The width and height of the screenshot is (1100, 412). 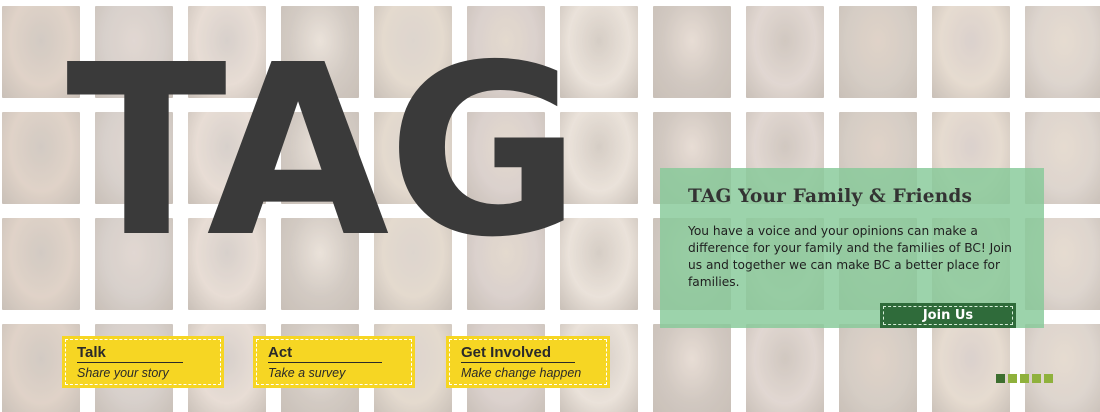 What do you see at coordinates (830, 196) in the screenshot?
I see `info-panel-heading: TAG Your Family & Friends` at bounding box center [830, 196].